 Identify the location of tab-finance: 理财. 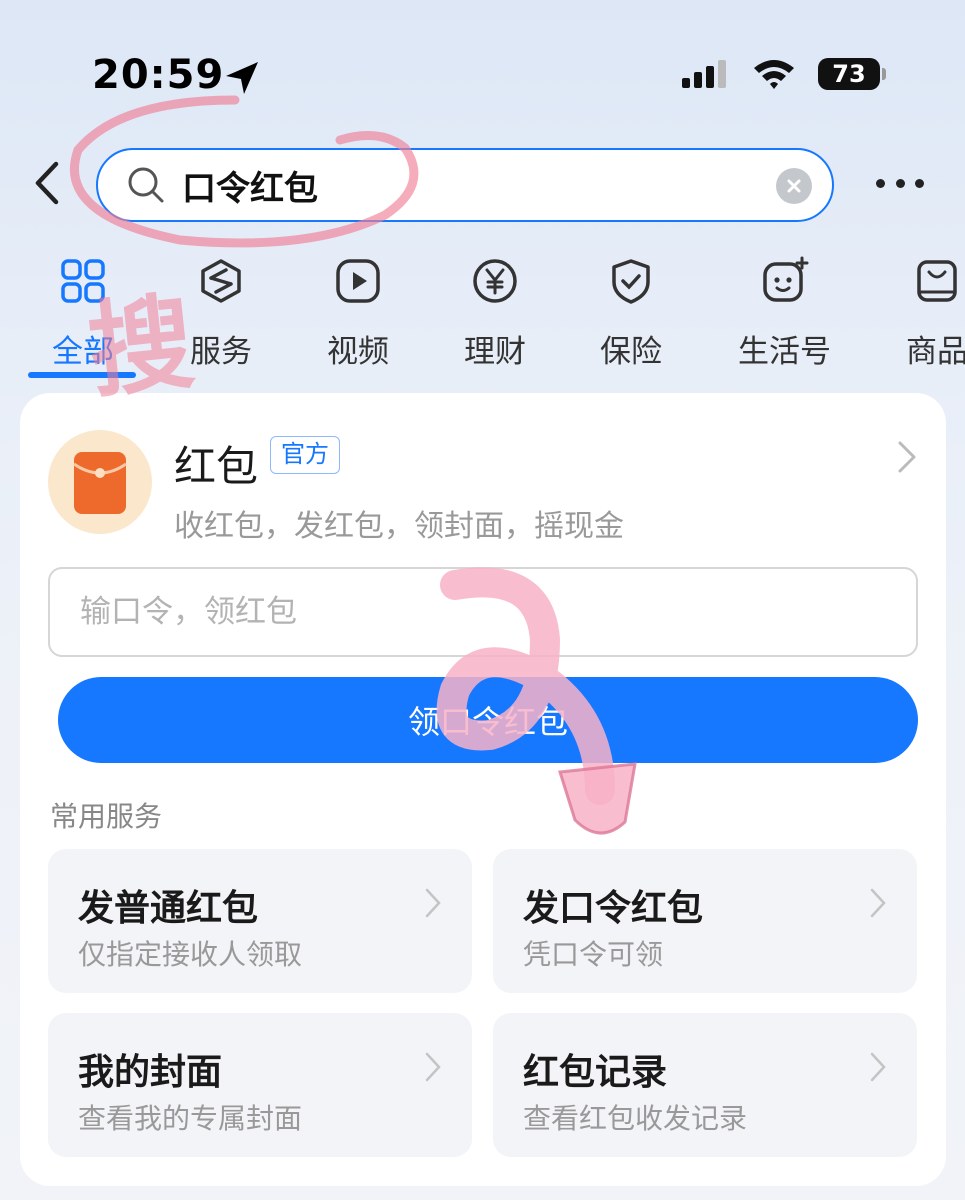
(495, 313).